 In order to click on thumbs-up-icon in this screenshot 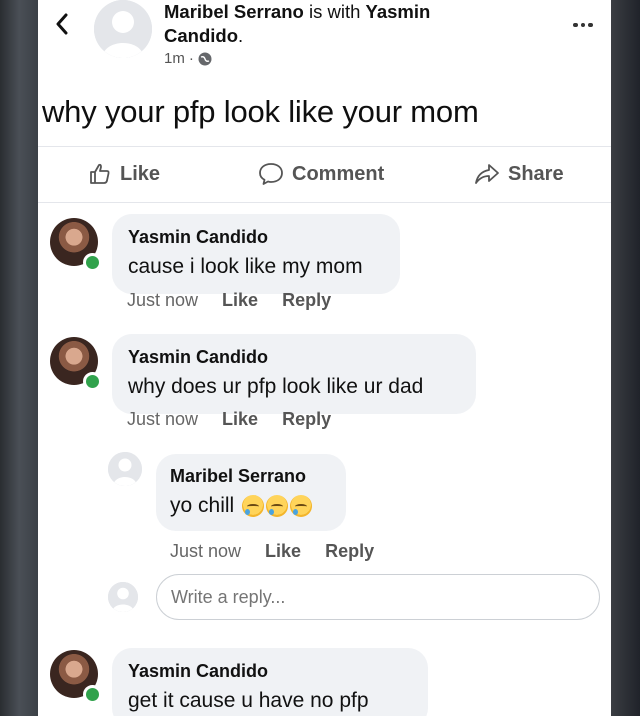, I will do `click(100, 173)`.